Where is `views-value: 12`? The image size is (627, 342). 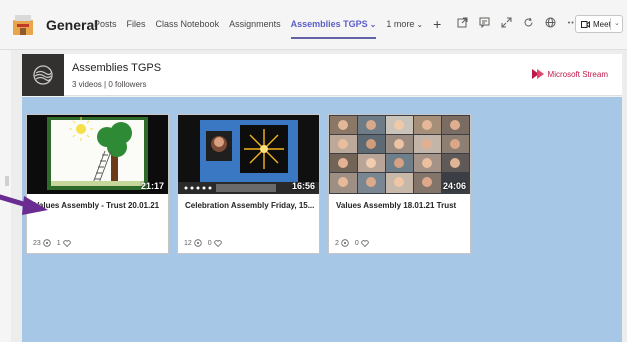 views-value: 12 is located at coordinates (188, 243).